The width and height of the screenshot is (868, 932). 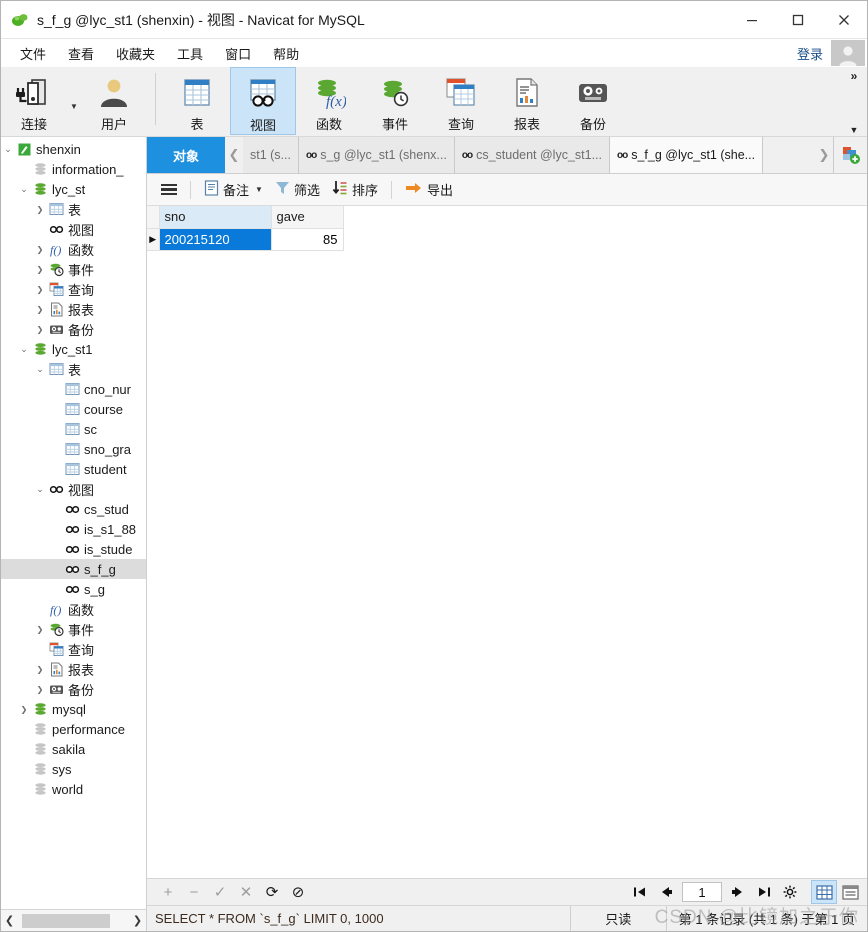 What do you see at coordinates (307, 239) in the screenshot?
I see `cell-gave: 85` at bounding box center [307, 239].